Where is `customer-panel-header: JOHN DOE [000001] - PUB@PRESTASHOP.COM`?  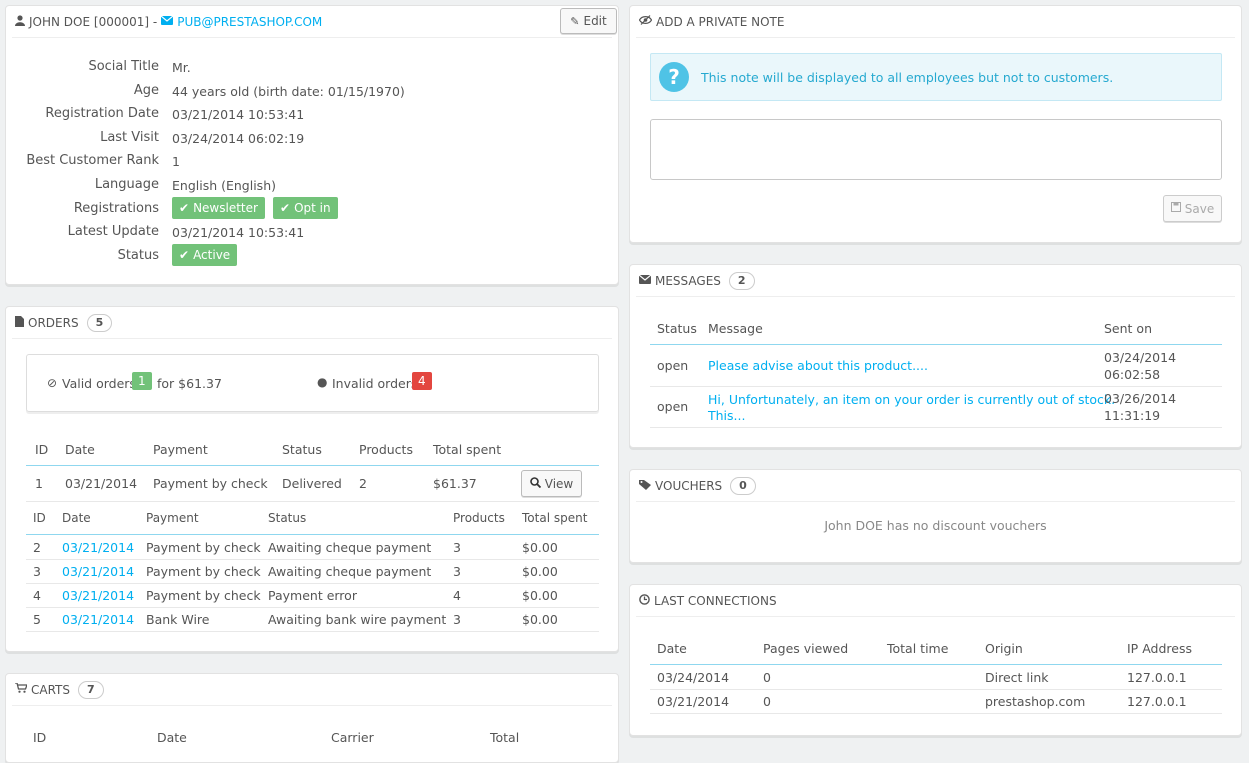 customer-panel-header: JOHN DOE [000001] - PUB@PRESTASHOP.COM is located at coordinates (312, 22).